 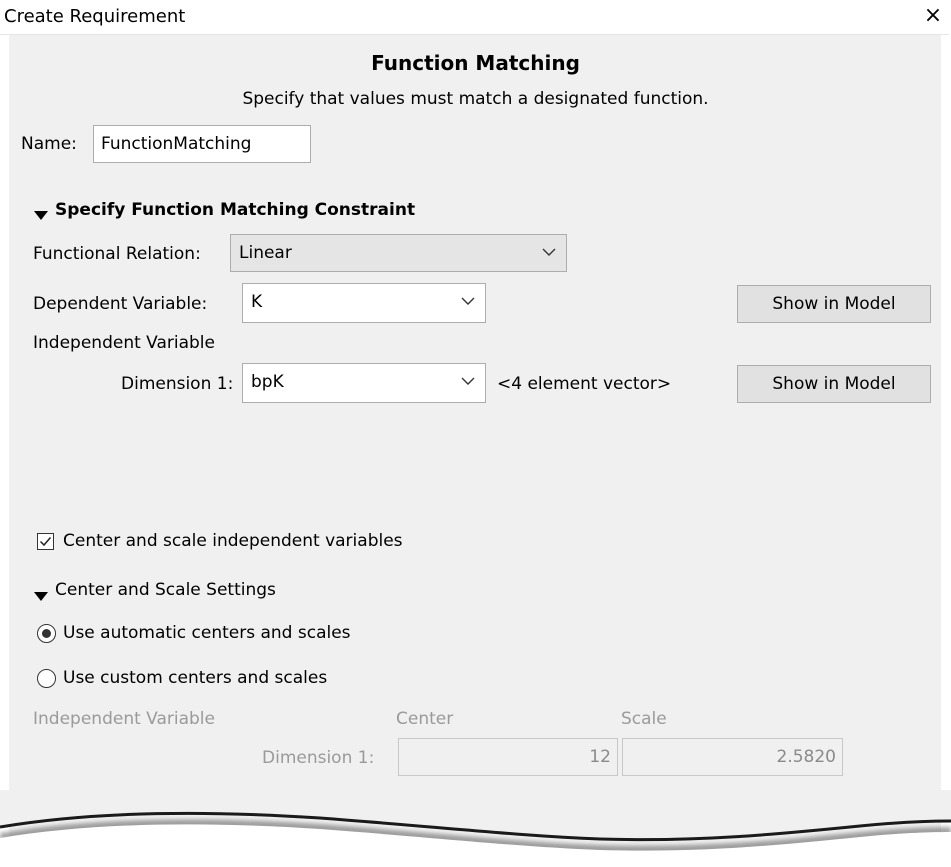 What do you see at coordinates (49, 144) in the screenshot?
I see `name-label: Name:` at bounding box center [49, 144].